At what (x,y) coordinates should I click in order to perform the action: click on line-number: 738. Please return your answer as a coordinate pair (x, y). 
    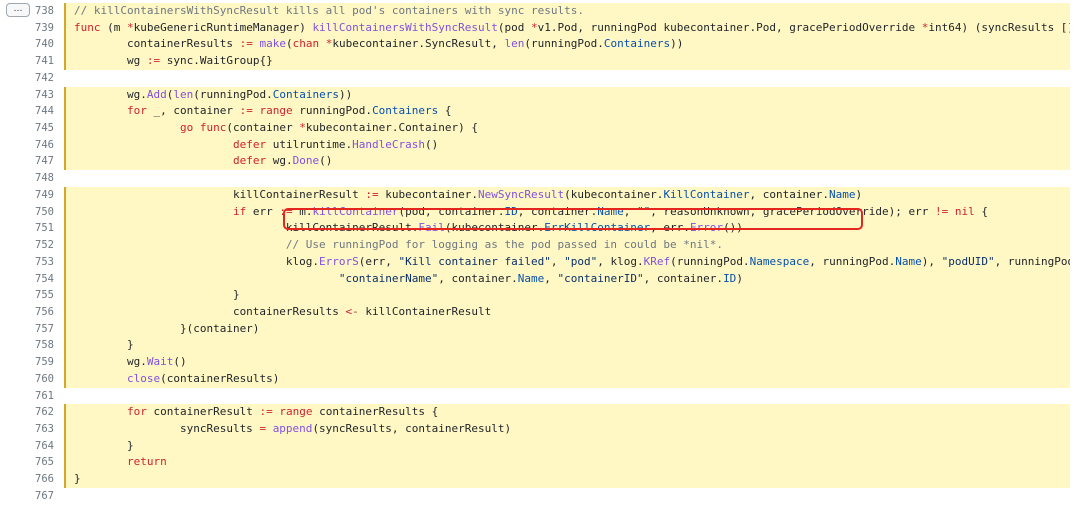
    Looking at the image, I should click on (41, 11).